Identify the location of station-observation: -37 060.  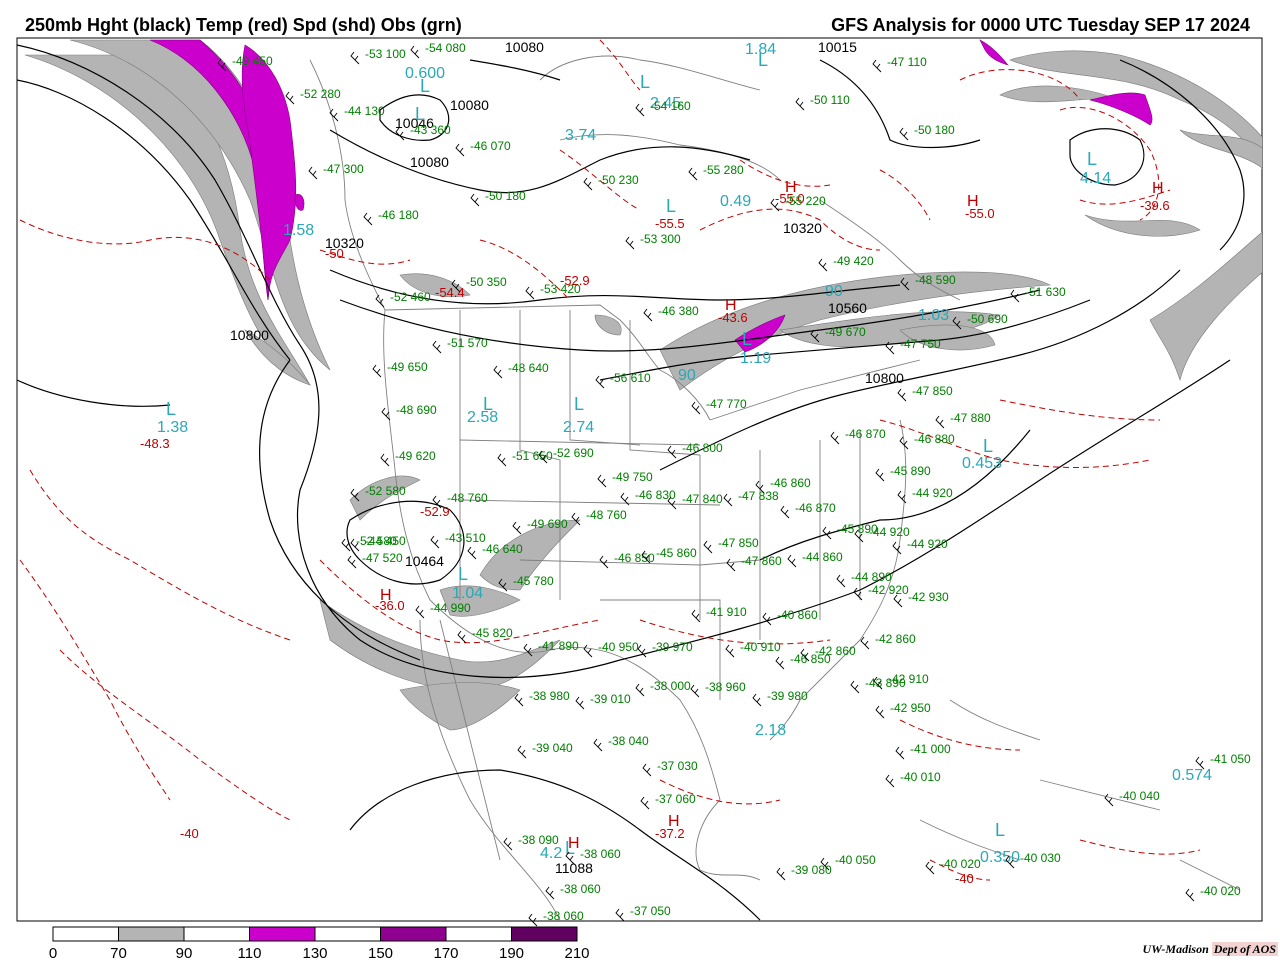
(675, 799).